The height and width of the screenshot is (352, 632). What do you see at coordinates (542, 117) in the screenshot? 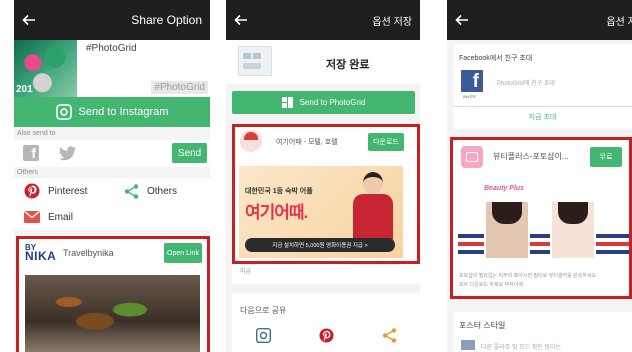
I see `invite-now-button: 지금 초대` at bounding box center [542, 117].